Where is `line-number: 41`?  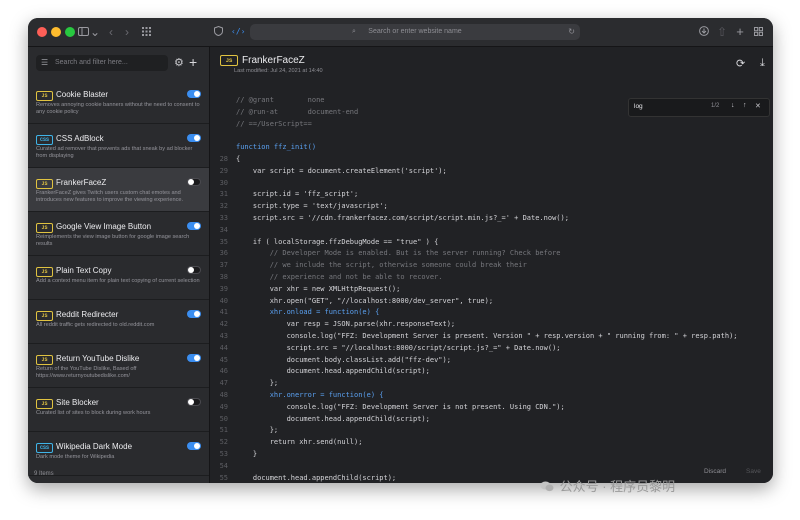
line-number: 41 is located at coordinates (223, 312).